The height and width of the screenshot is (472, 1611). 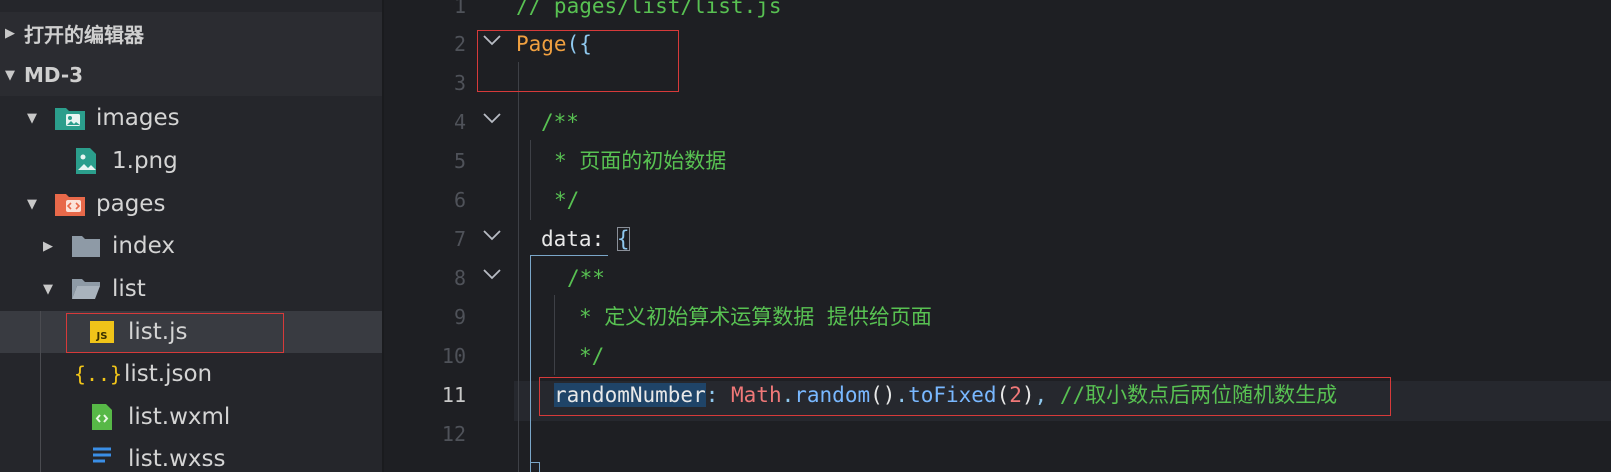 I want to click on tree-item-label: list.wxml, so click(x=179, y=417).